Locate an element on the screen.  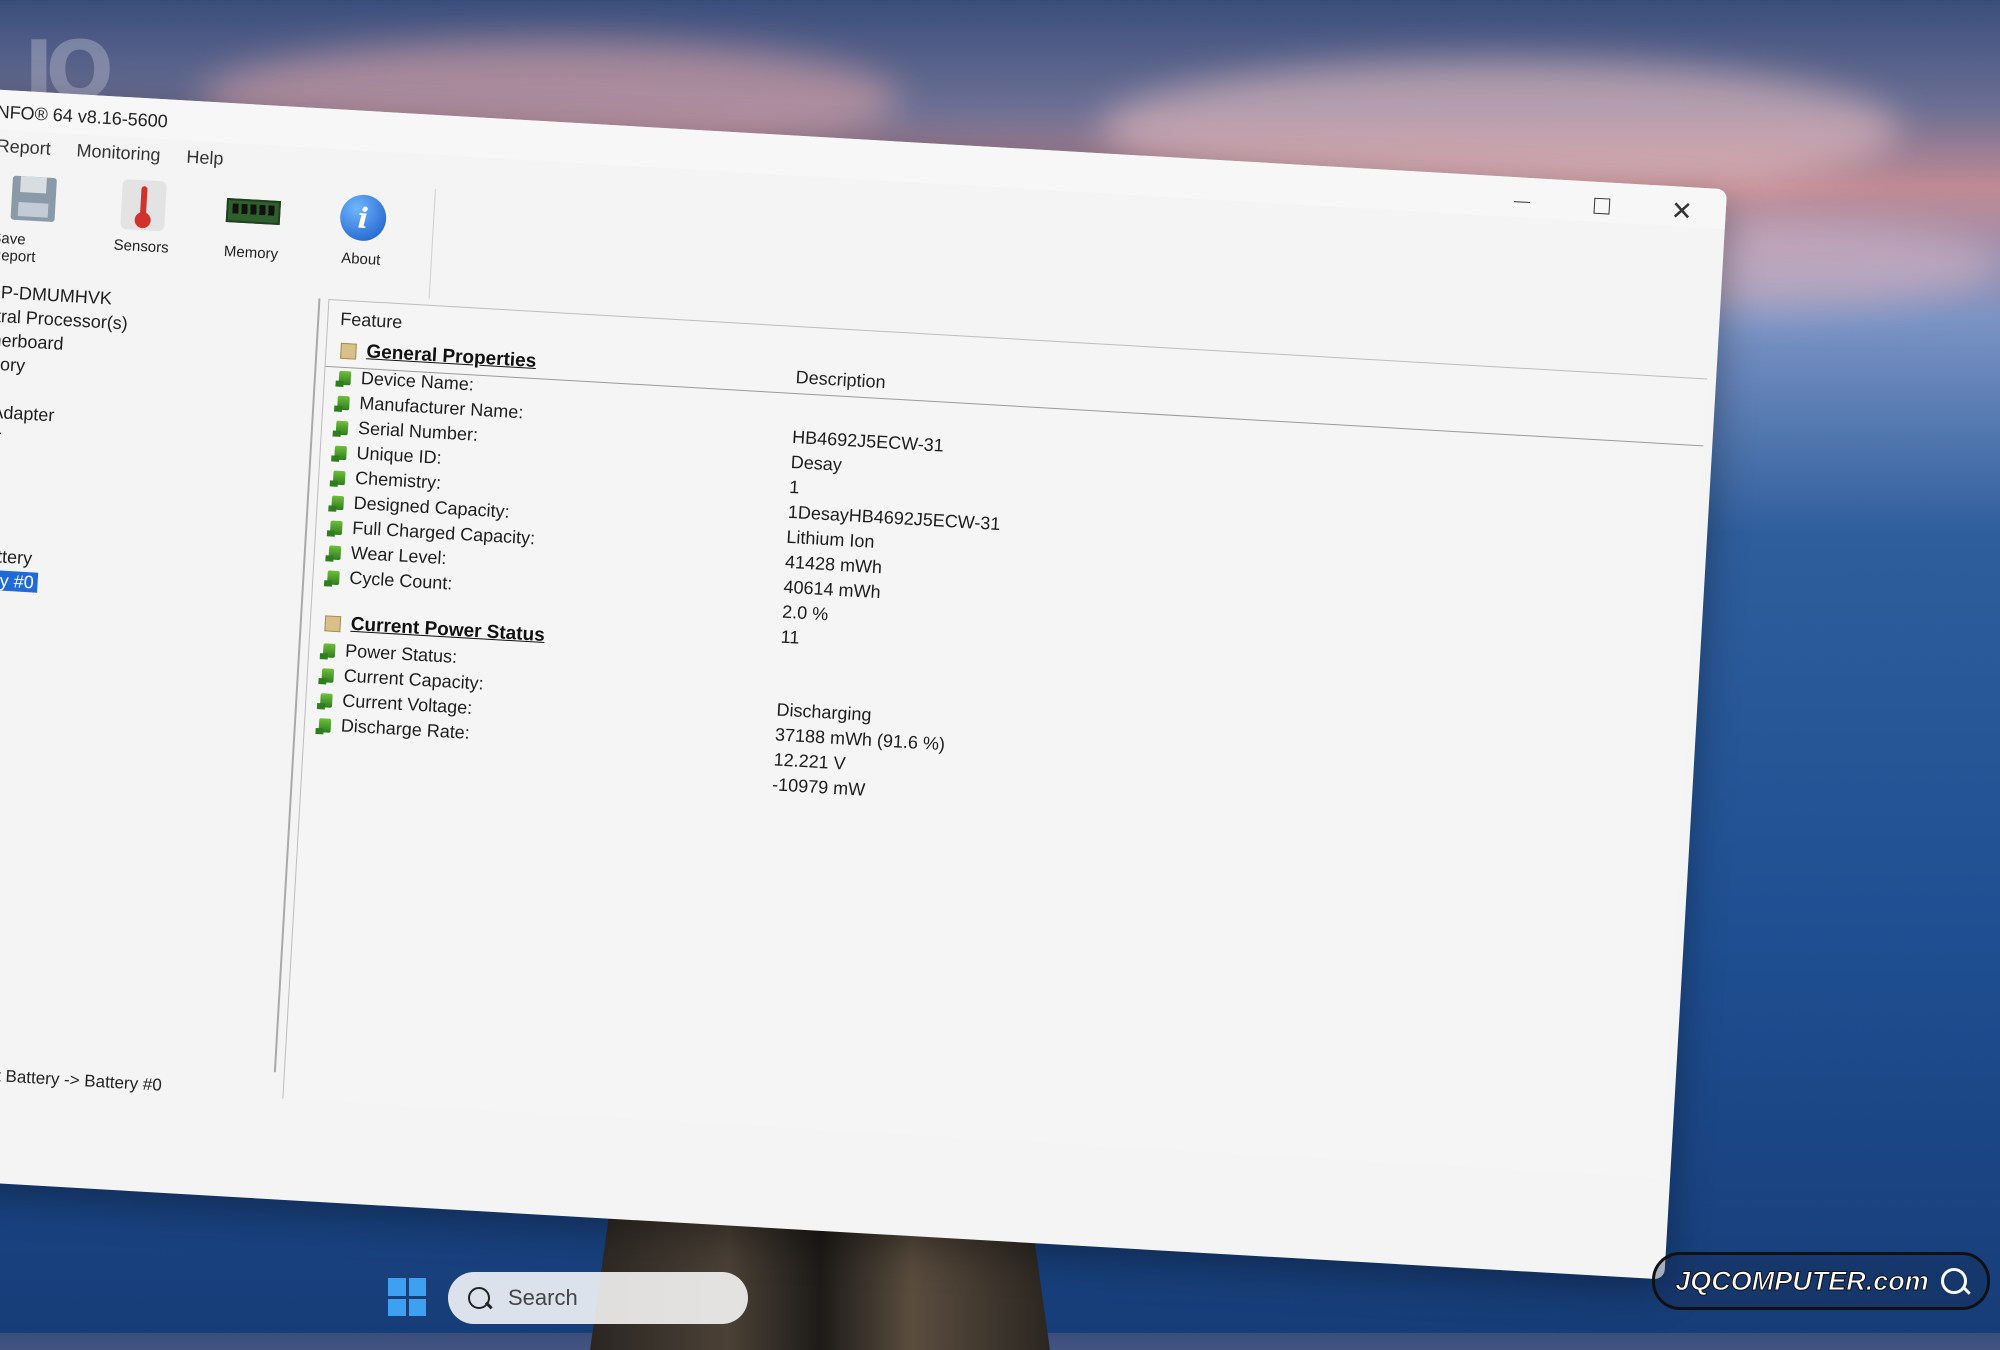
memory-module-icon is located at coordinates (253, 211).